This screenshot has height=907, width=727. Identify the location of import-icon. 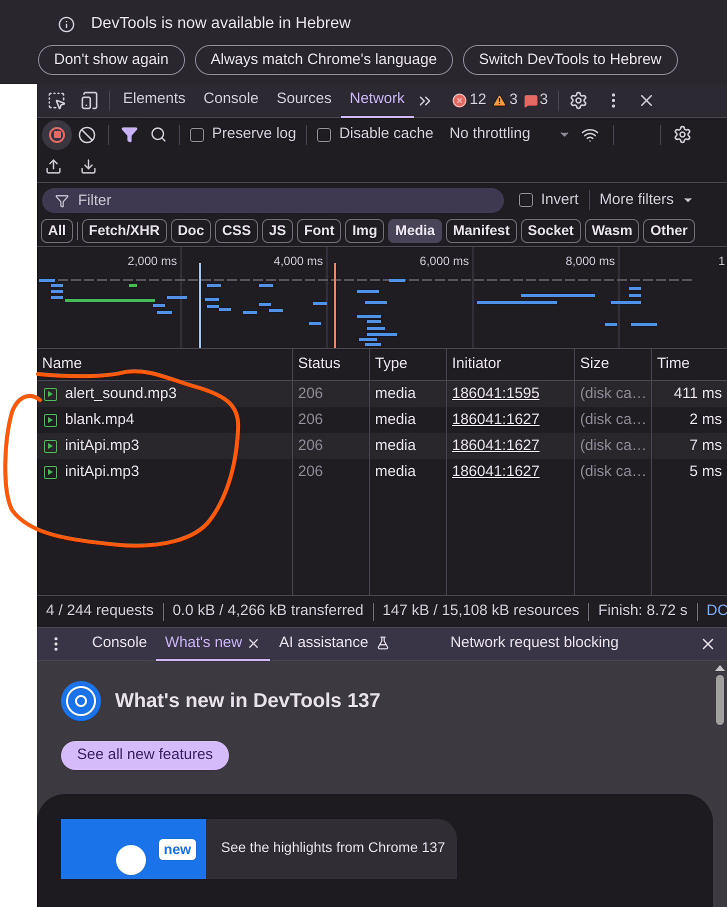
(53, 166).